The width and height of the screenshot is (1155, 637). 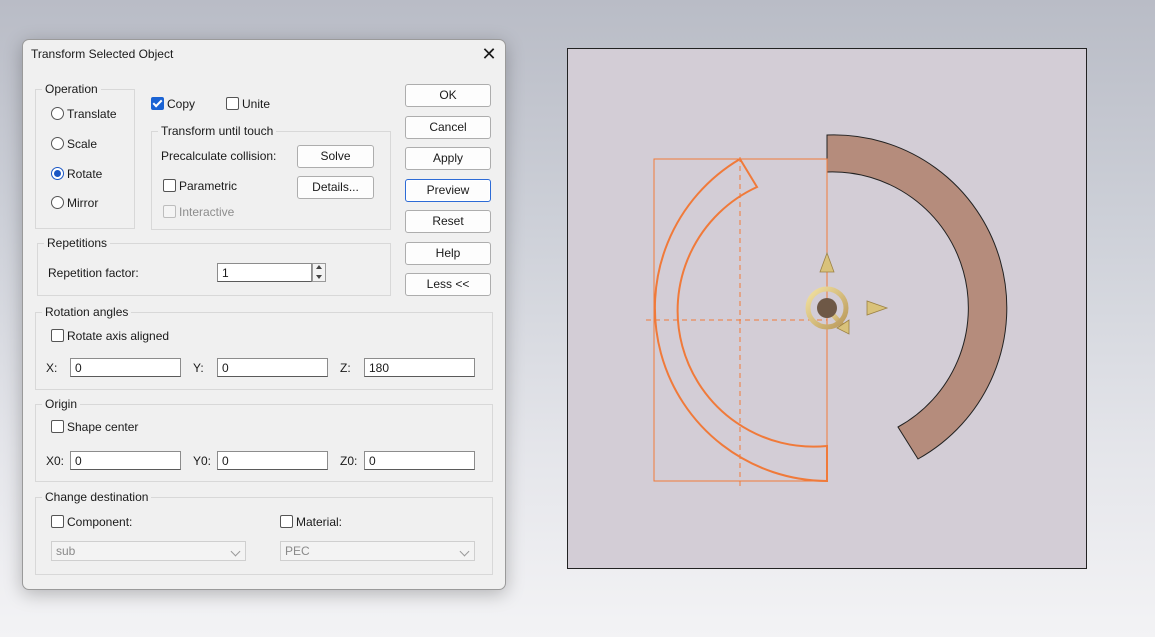 I want to click on repetition-factor-label: Repetition factor:, so click(x=93, y=273).